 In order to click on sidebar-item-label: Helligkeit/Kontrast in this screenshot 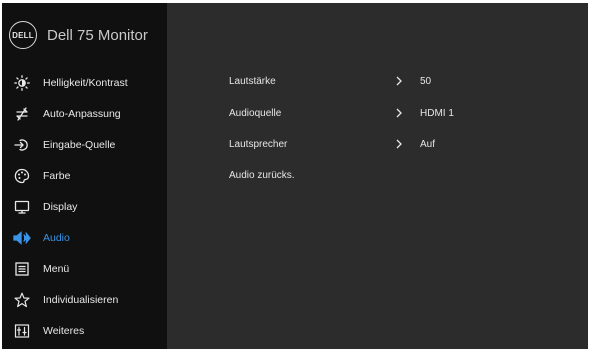, I will do `click(85, 82)`.